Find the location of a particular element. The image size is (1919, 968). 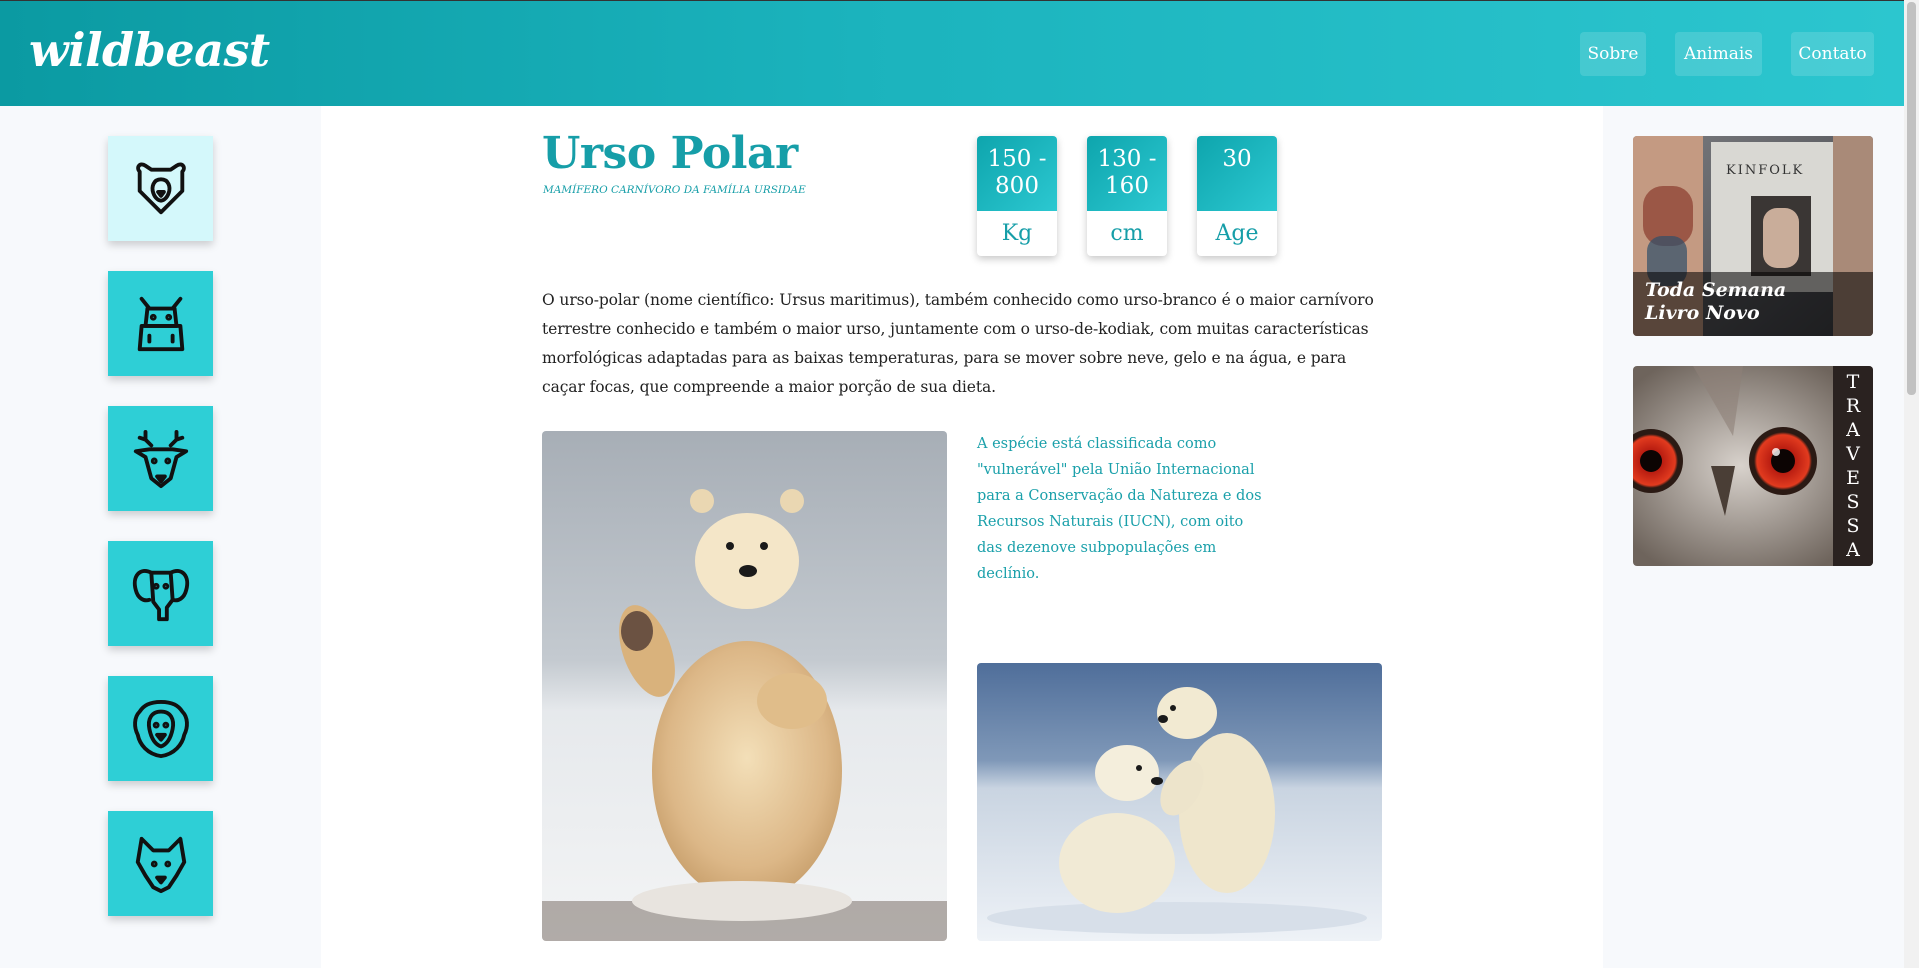

book-title: KINFOLK is located at coordinates (1765, 170).